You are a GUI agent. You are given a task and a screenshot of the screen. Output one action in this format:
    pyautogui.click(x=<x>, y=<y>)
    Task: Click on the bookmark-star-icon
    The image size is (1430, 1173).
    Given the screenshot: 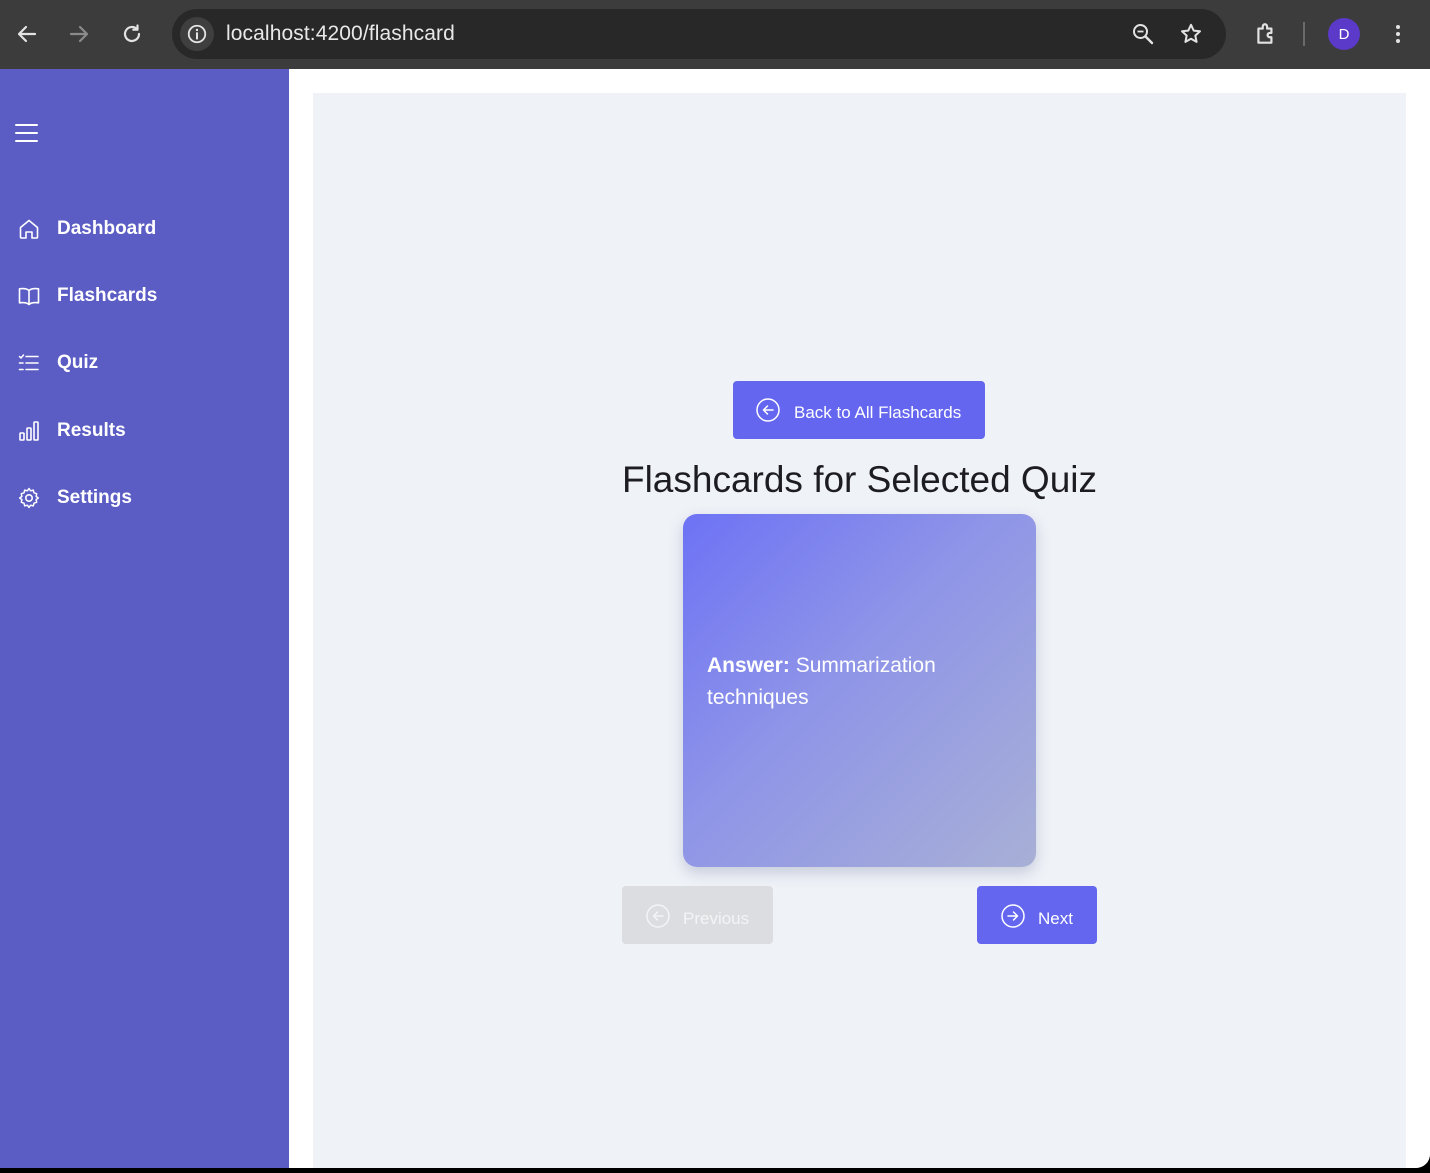 What is the action you would take?
    pyautogui.click(x=1191, y=34)
    